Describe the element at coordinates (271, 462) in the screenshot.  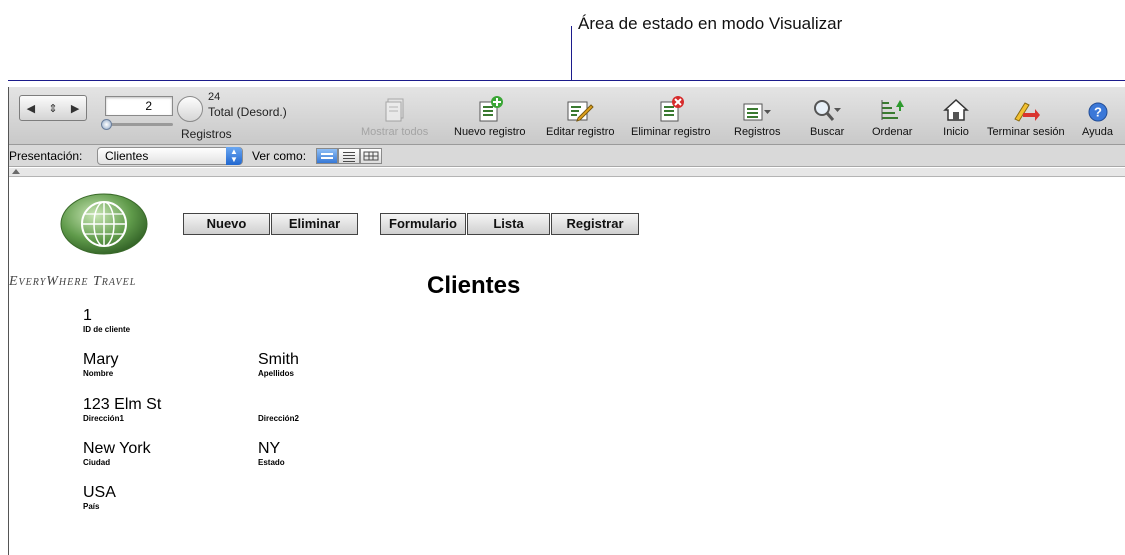
I see `state-label: Estado` at that location.